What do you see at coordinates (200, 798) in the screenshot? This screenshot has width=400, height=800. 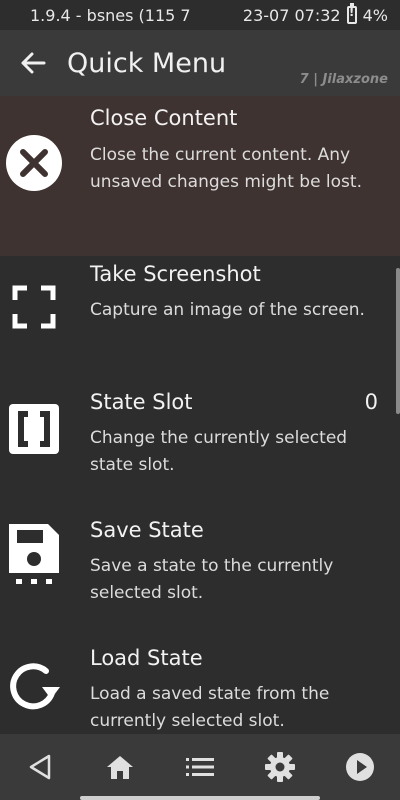 I see `home-indicator` at bounding box center [200, 798].